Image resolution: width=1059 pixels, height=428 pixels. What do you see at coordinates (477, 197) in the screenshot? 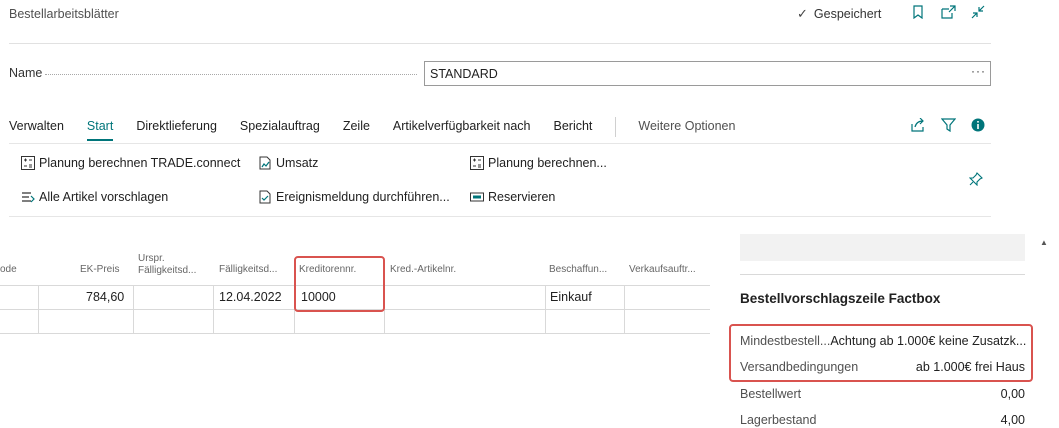
I see `reserve-icon` at bounding box center [477, 197].